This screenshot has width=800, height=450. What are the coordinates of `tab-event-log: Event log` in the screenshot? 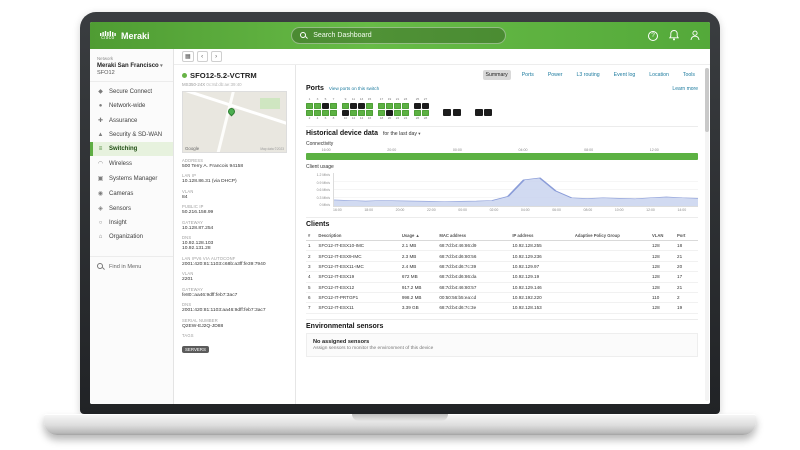 It's located at (625, 75).